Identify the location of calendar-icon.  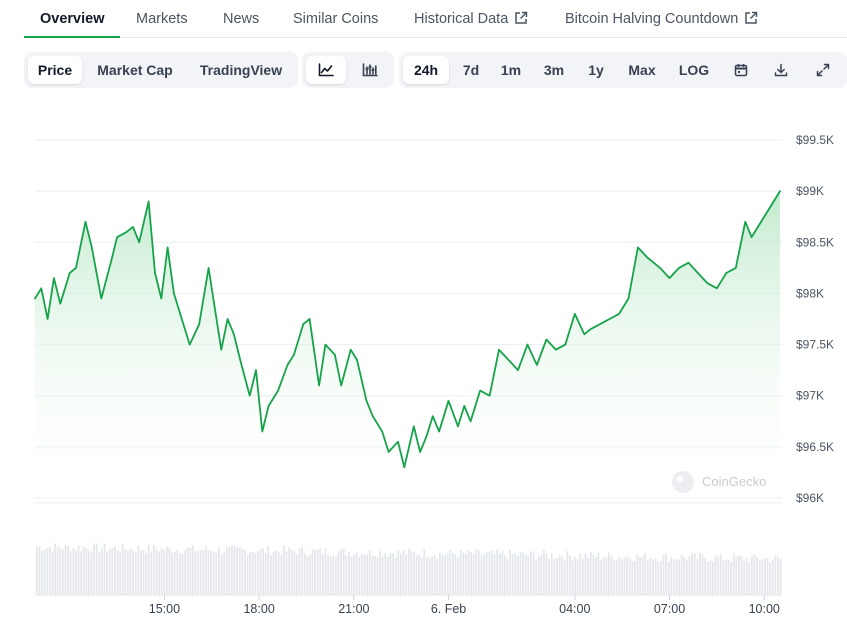
(741, 70).